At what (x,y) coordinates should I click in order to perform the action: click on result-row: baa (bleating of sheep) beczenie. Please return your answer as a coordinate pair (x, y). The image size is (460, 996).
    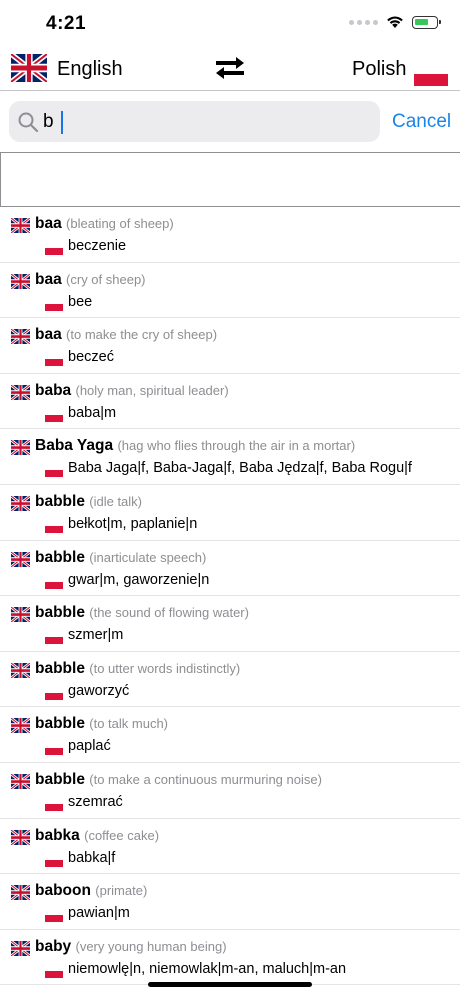
    Looking at the image, I should click on (230, 235).